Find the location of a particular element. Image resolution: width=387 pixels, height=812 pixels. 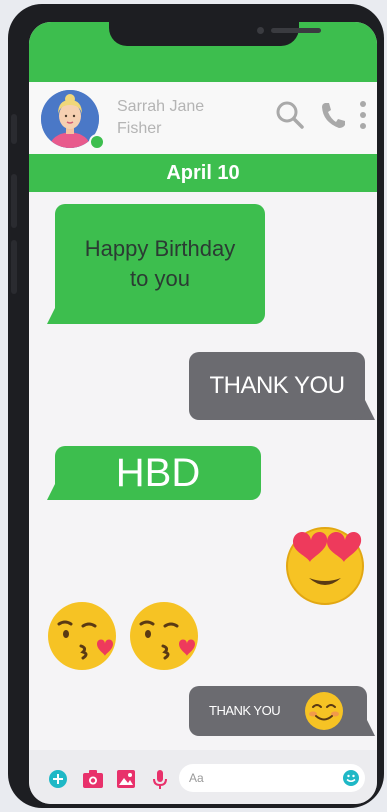

image-icon is located at coordinates (126, 779).